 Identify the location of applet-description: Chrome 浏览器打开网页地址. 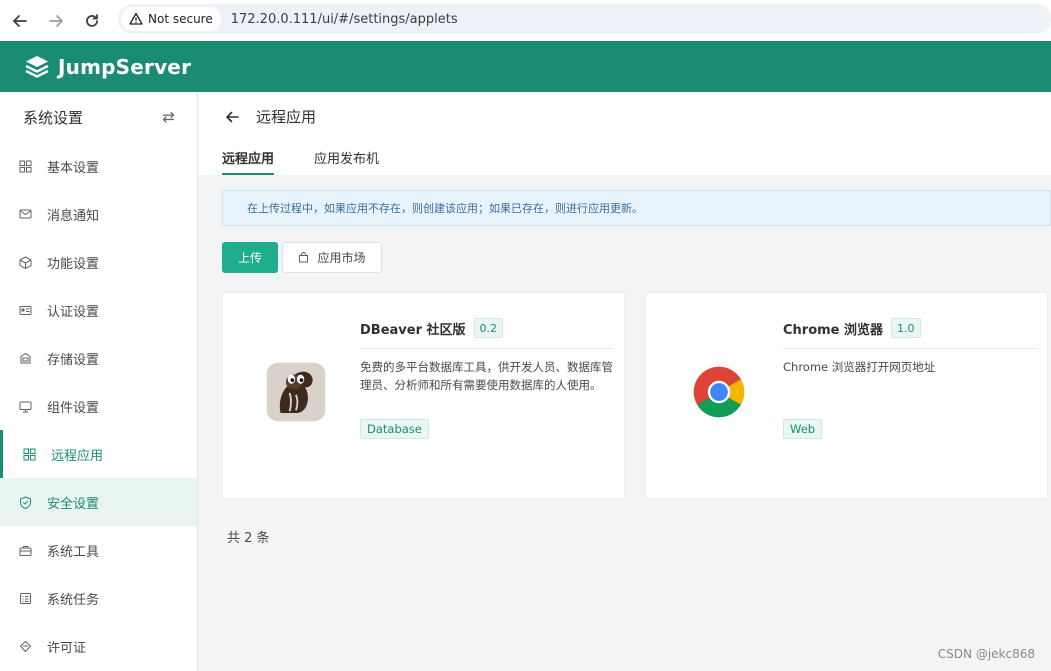
(859, 367).